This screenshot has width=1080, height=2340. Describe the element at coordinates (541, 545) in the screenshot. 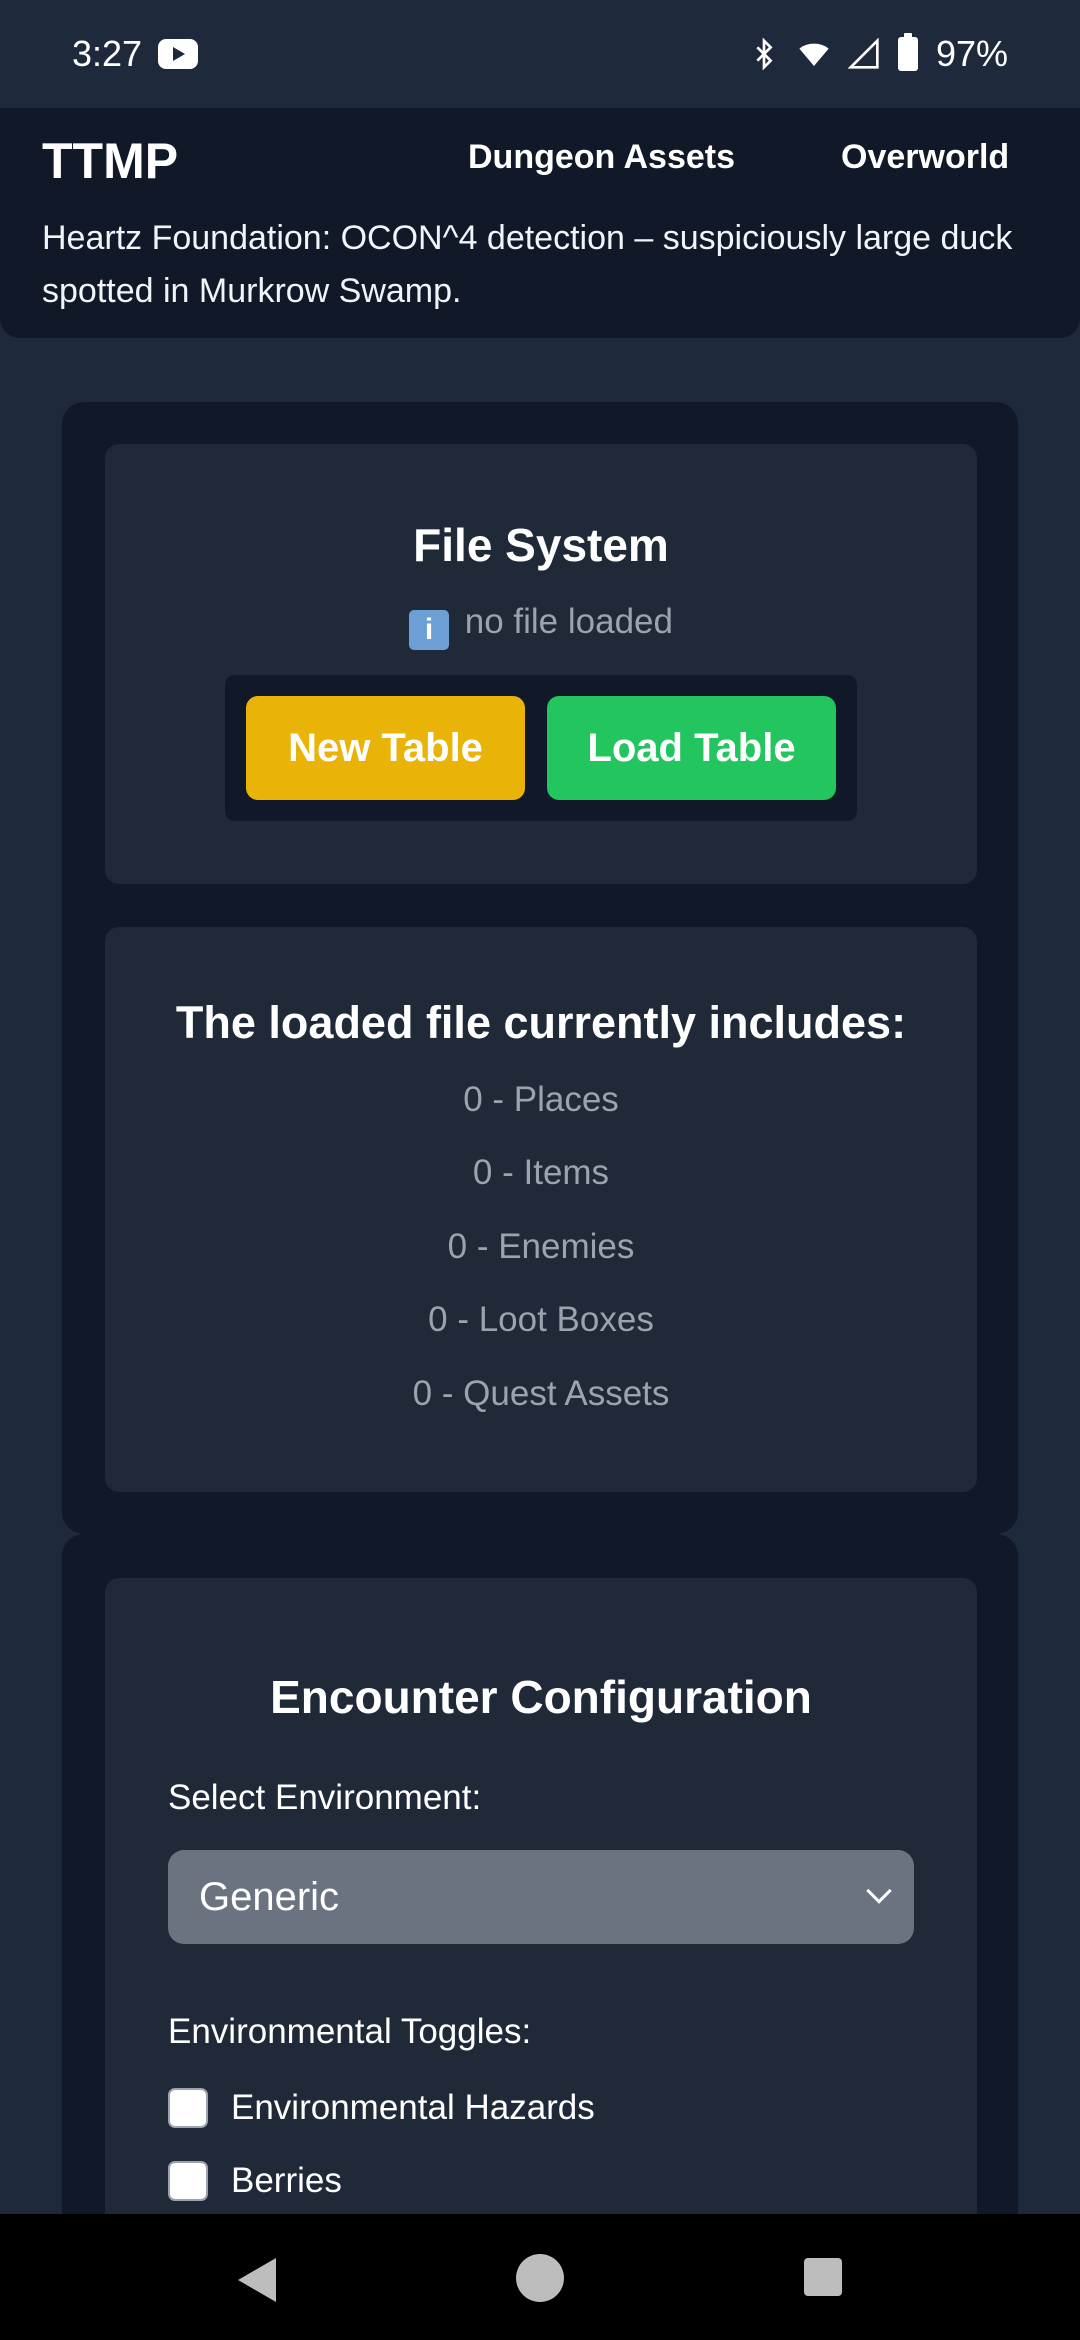

I see `file-system-title: File System` at that location.